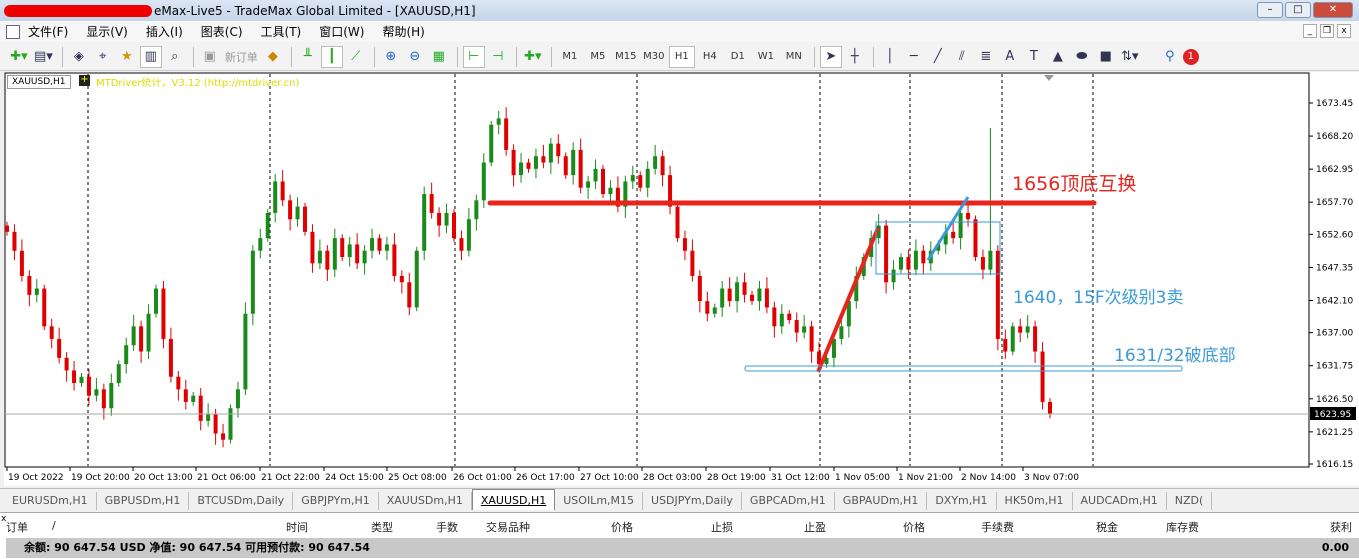  I want to click on data-window-icon: ⌖, so click(103, 57).